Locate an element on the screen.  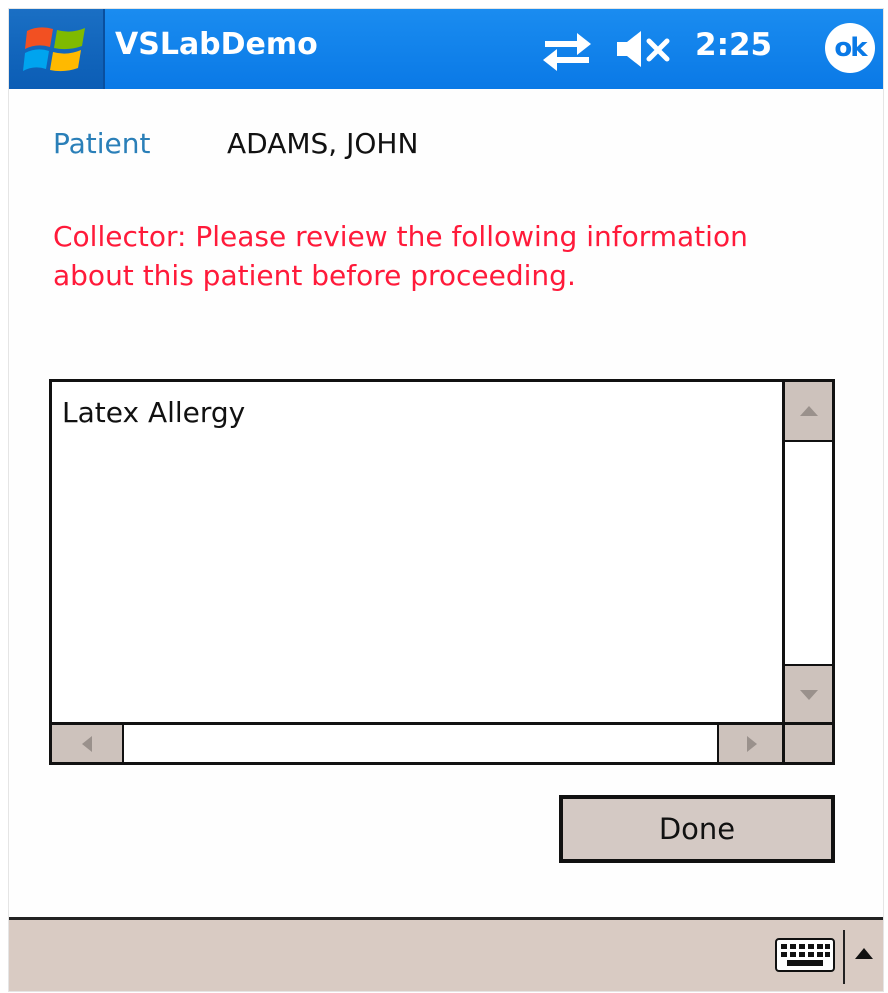
scroll-up-arrow-icon is located at coordinates (808, 411).